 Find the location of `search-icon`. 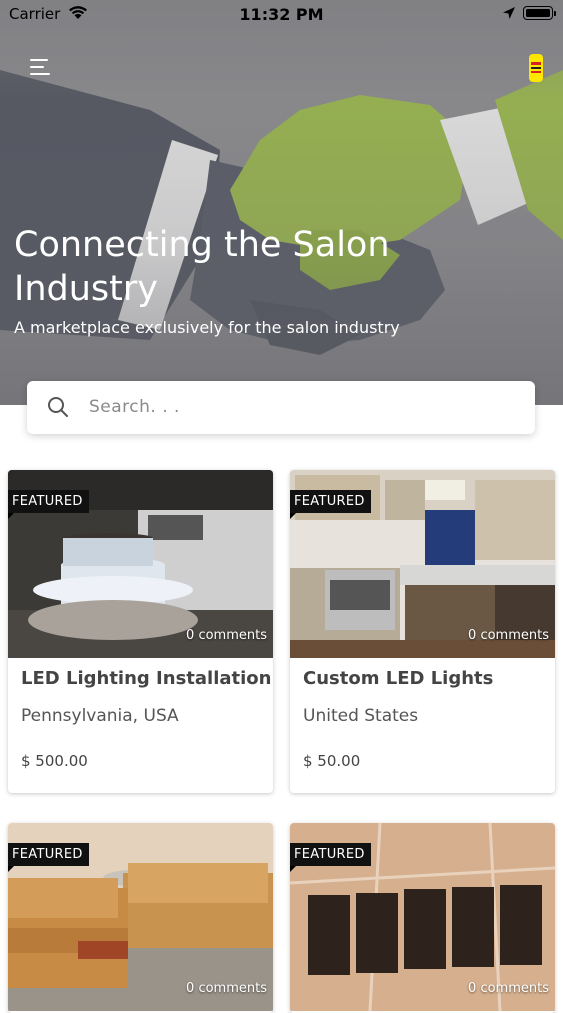

search-icon is located at coordinates (58, 407).